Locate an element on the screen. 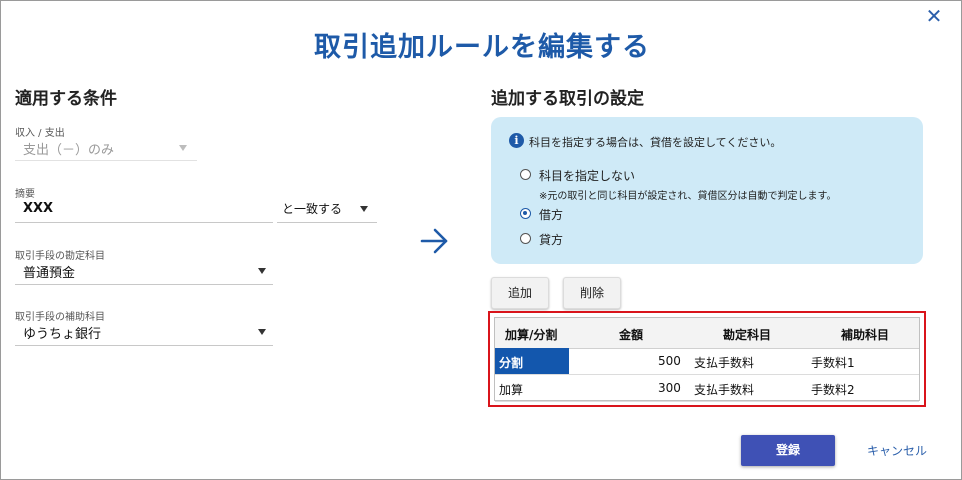  sub-account-label: 取引手段の補助科目 is located at coordinates (60, 317).